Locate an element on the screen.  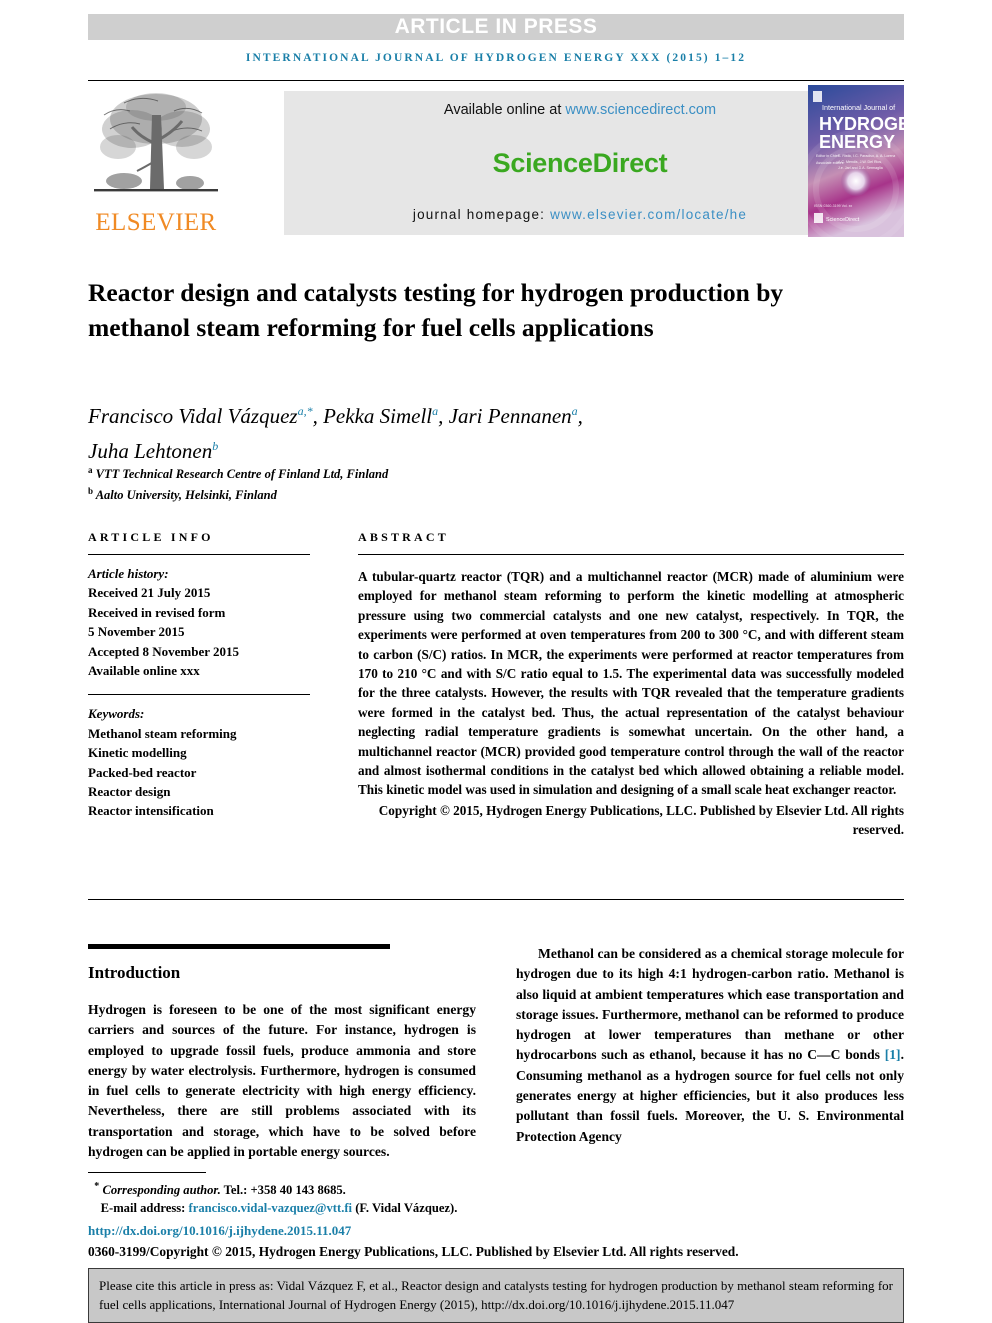
abstract-rule is located at coordinates (631, 554).